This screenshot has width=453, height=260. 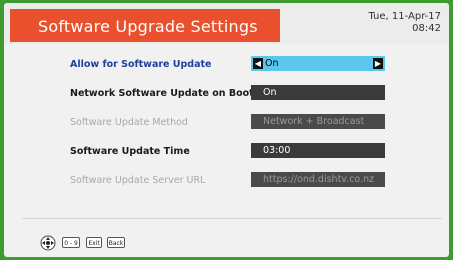 I want to click on arrow-left-icon: ◀, so click(x=258, y=63).